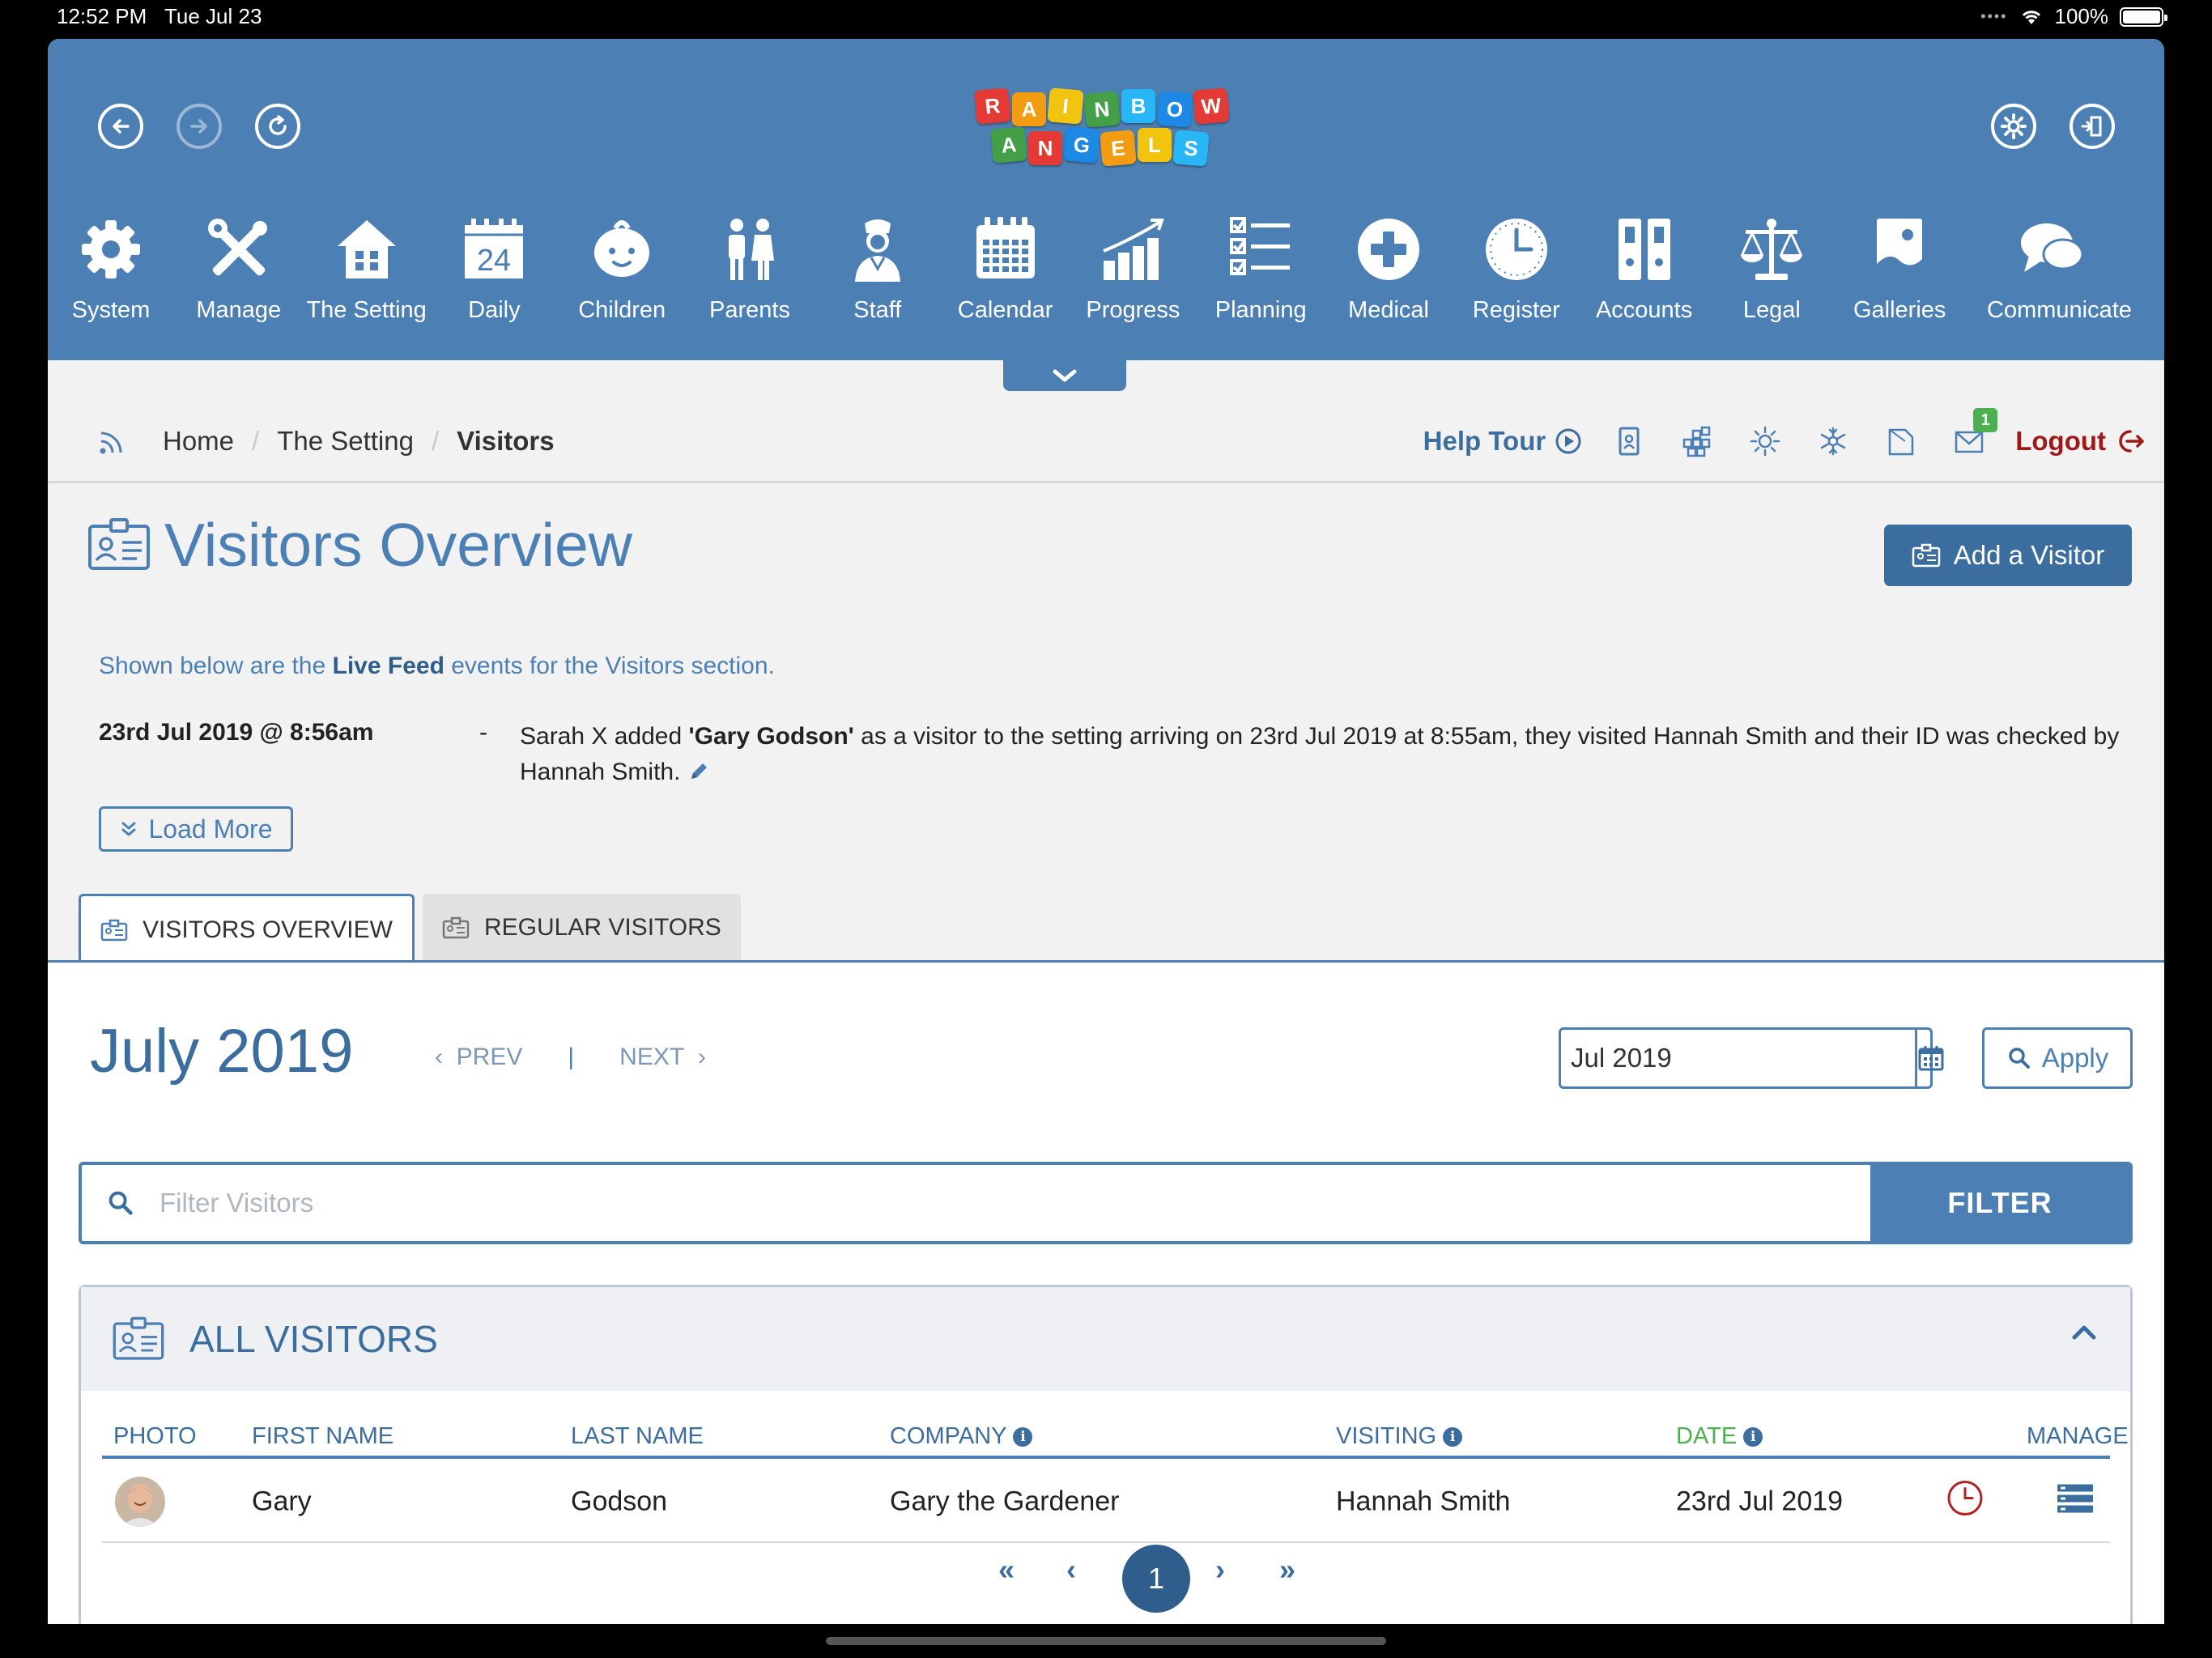  I want to click on live-feed-icon, so click(113, 441).